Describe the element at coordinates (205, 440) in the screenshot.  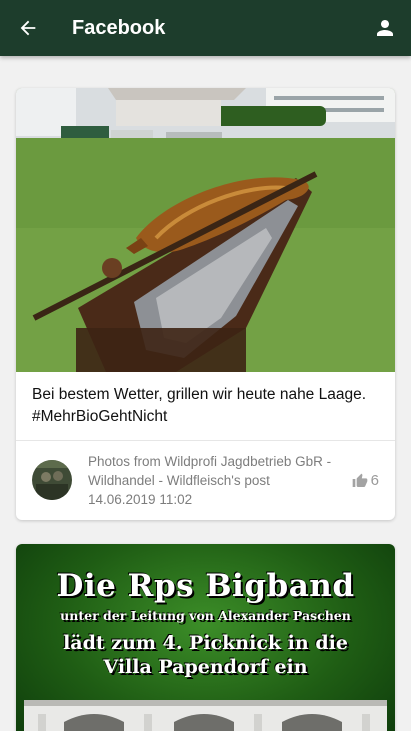
I see `divider` at that location.